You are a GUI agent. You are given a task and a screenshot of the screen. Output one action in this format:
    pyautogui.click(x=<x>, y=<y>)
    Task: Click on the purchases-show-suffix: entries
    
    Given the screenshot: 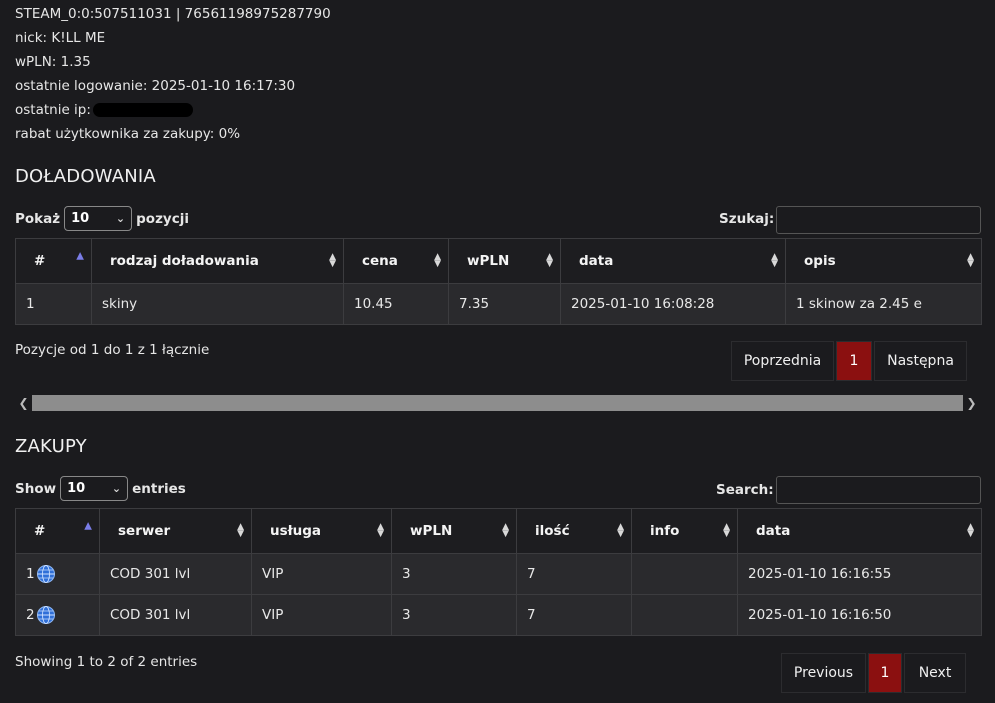 What is the action you would take?
    pyautogui.click(x=159, y=488)
    